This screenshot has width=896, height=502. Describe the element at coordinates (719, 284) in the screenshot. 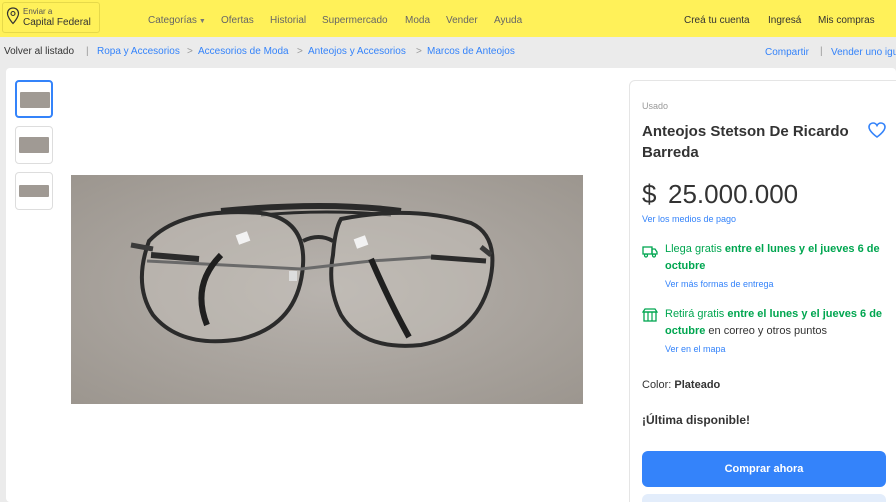

I see `more-delivery-options-link: Ver más formas de entrega` at that location.